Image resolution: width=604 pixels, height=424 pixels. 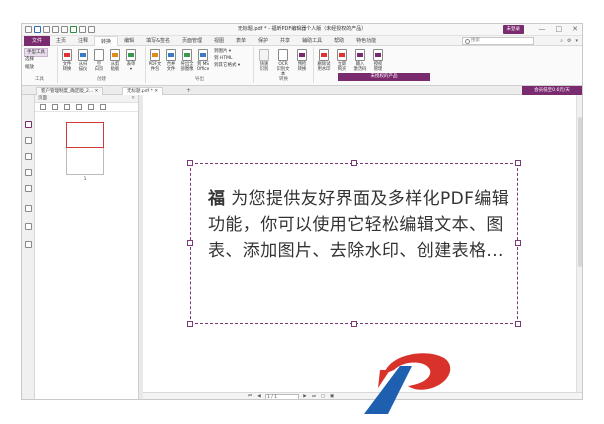 I want to click on merge-files-button: 合并 文件, so click(x=171, y=60).